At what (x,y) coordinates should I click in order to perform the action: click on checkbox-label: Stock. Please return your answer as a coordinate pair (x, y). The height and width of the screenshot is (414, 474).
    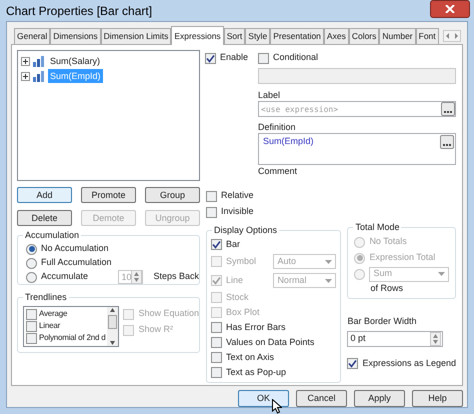
    Looking at the image, I should click on (237, 297).